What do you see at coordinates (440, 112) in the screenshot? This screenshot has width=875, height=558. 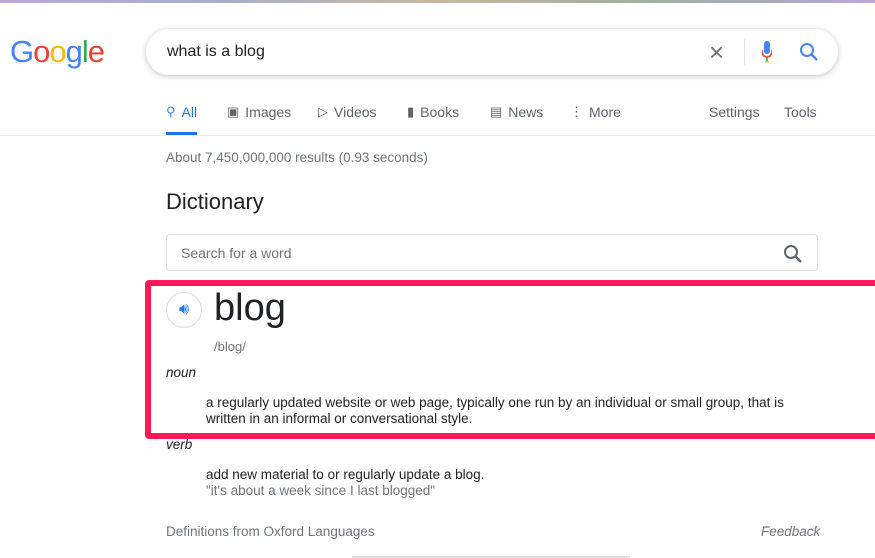 I see `tab-label: Books` at bounding box center [440, 112].